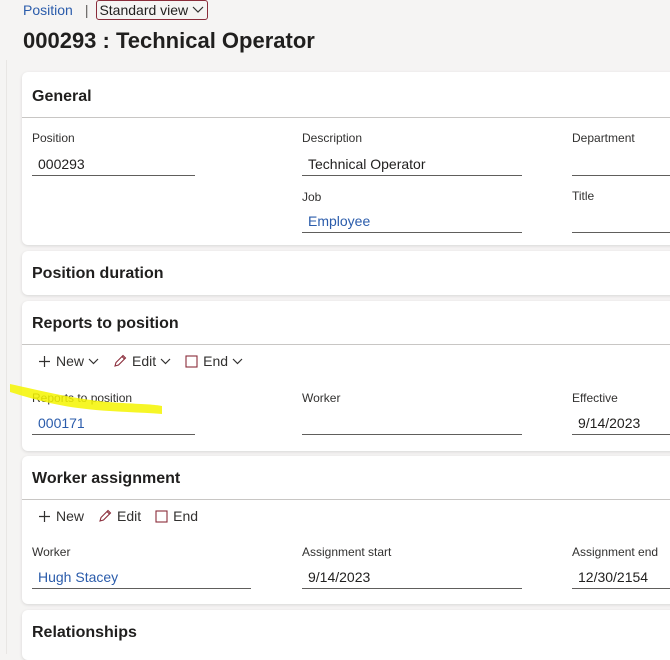 This screenshot has width=670, height=660. I want to click on assignment-start-field: 9/14/2023, so click(412, 577).